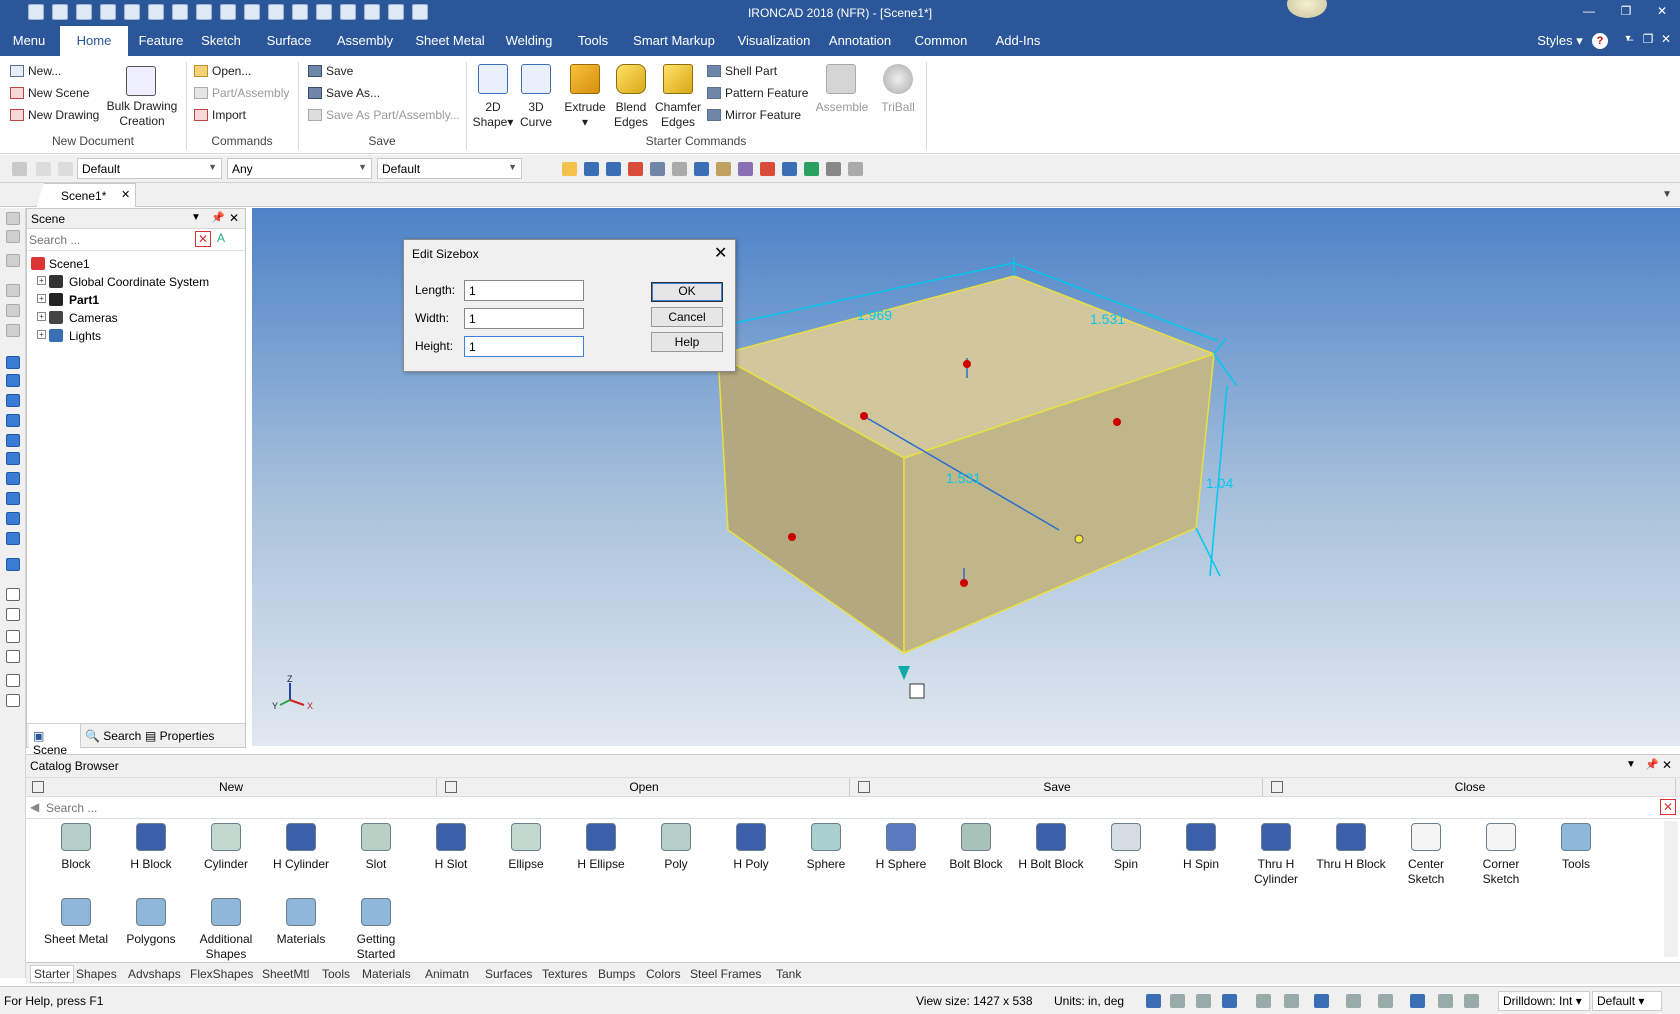 The image size is (1680, 1014). I want to click on side-tool-13-icon, so click(13, 478).